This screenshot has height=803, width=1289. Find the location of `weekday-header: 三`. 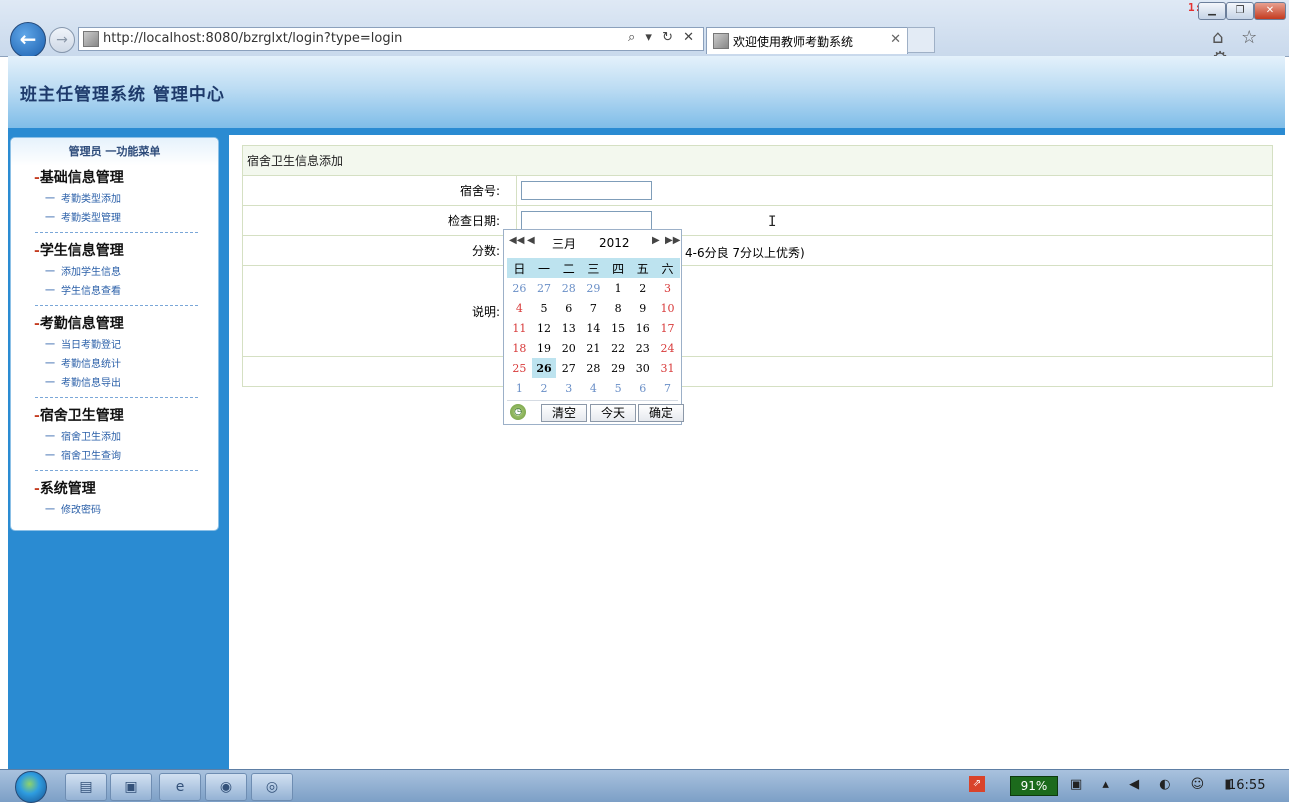

weekday-header: 三 is located at coordinates (593, 268).